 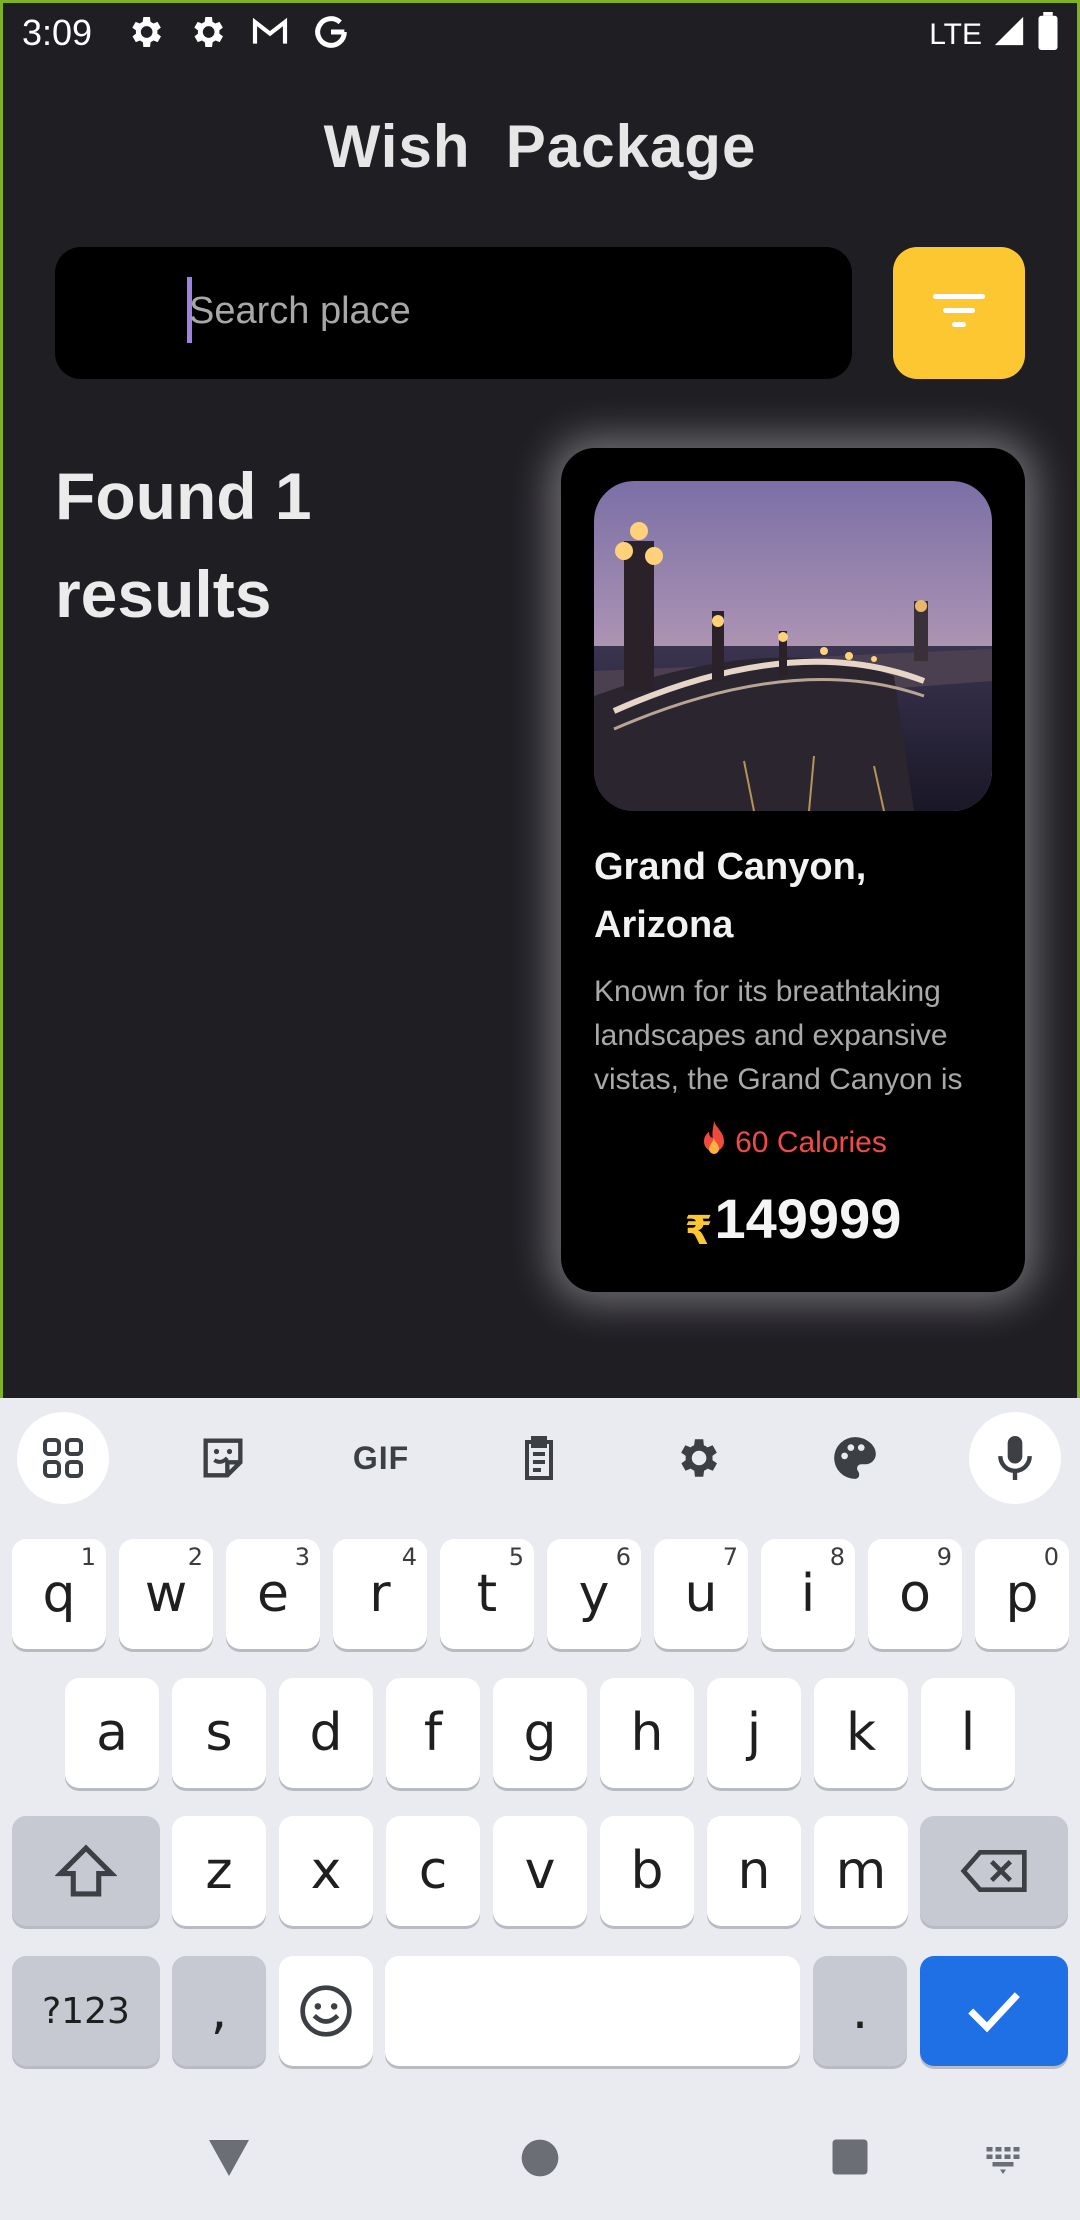 What do you see at coordinates (714, 1143) in the screenshot?
I see `fire-icon` at bounding box center [714, 1143].